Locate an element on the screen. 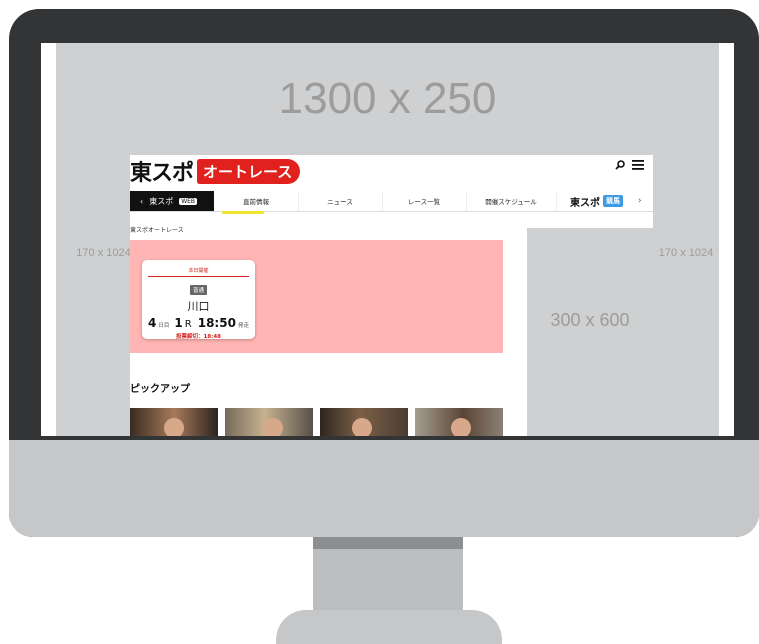 This screenshot has width=759, height=644. race-card: 本日開催 普通 川口 4 日目 1 R 18:50 発走 投票締切：18:48 is located at coordinates (198, 300).